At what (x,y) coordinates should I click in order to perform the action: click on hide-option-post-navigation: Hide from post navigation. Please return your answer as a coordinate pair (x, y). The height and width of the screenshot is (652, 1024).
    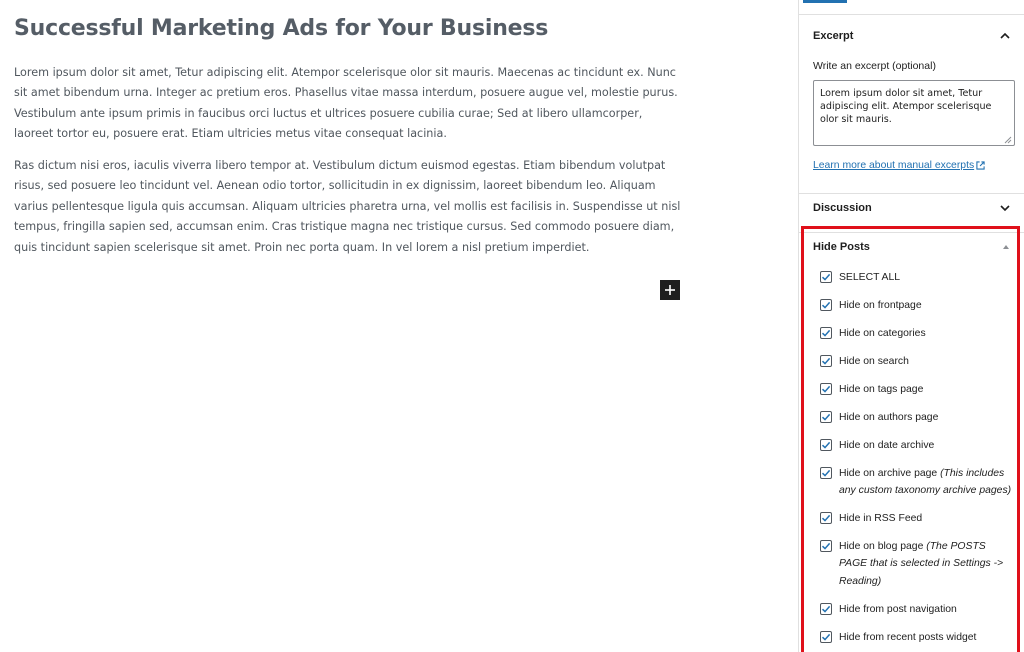
    Looking at the image, I should click on (918, 609).